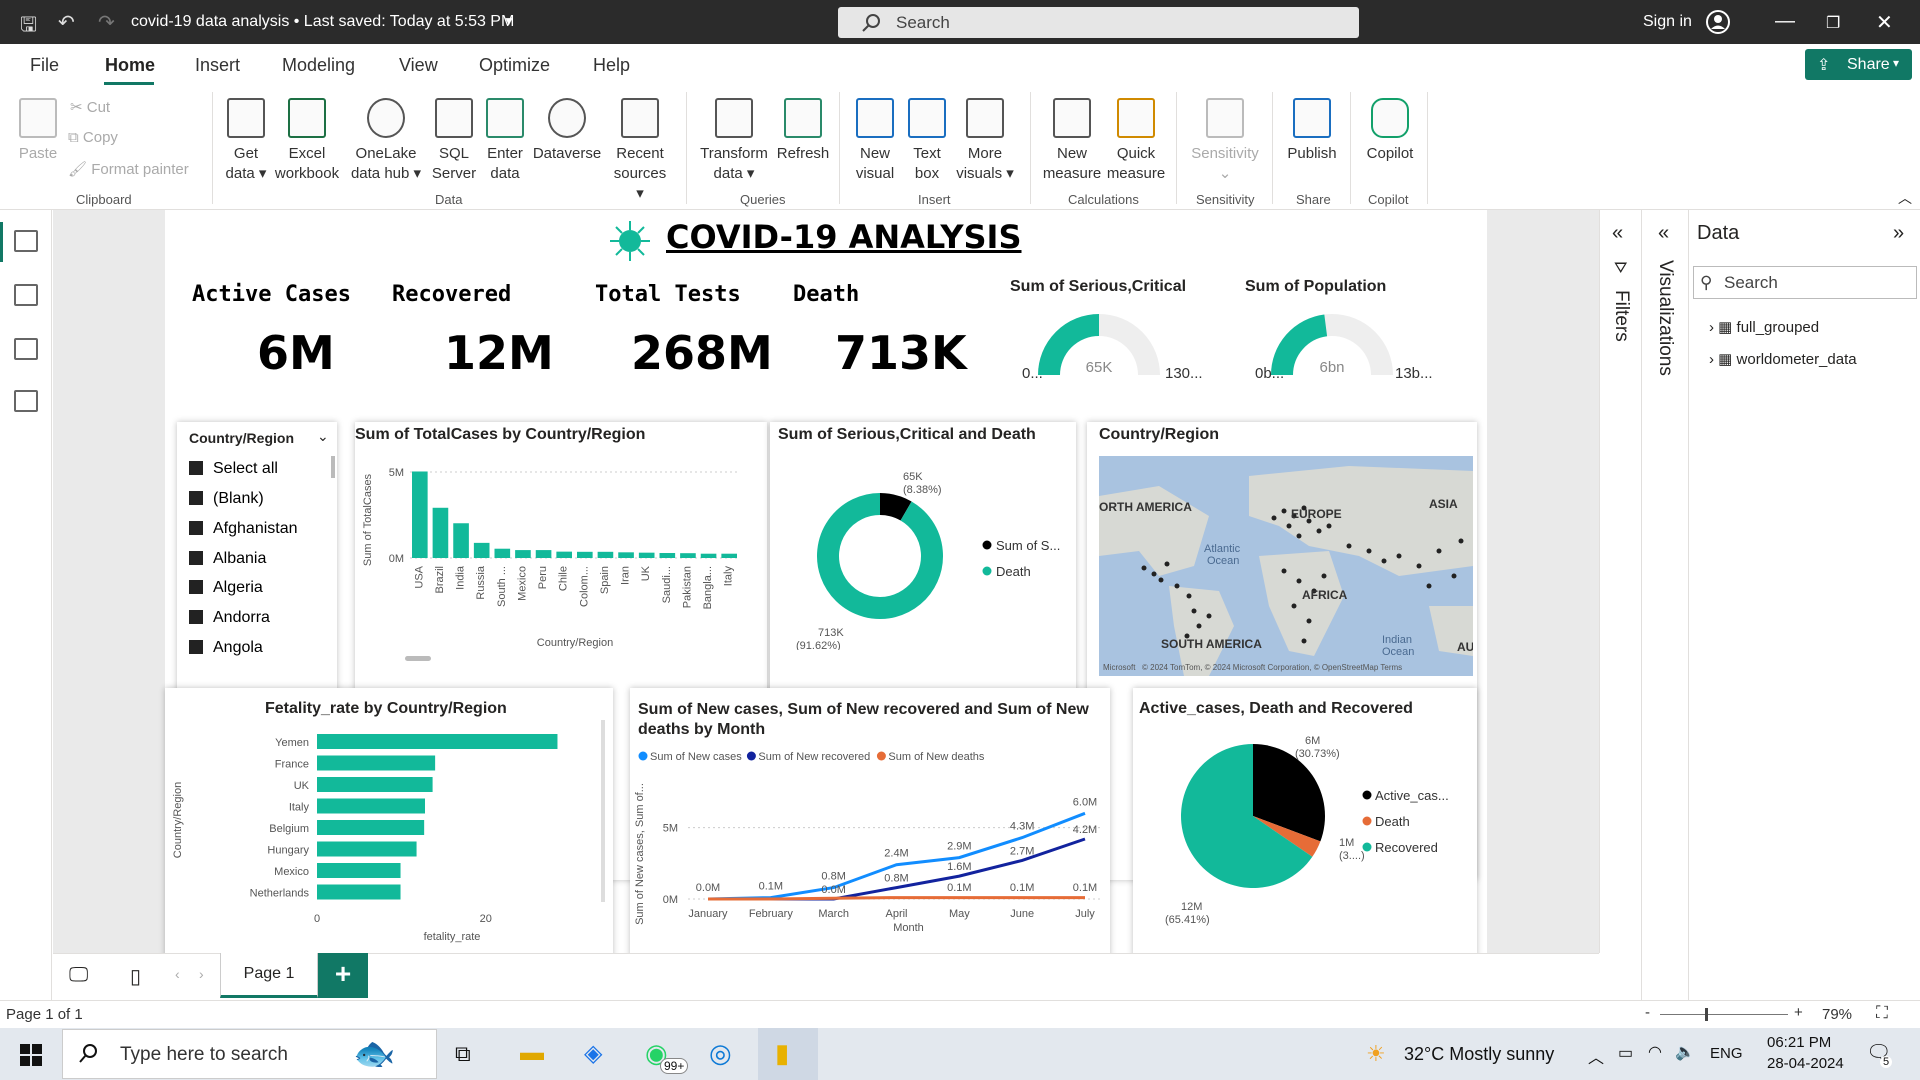  Describe the element at coordinates (38, 131) in the screenshot. I see `paste-button: Paste` at that location.